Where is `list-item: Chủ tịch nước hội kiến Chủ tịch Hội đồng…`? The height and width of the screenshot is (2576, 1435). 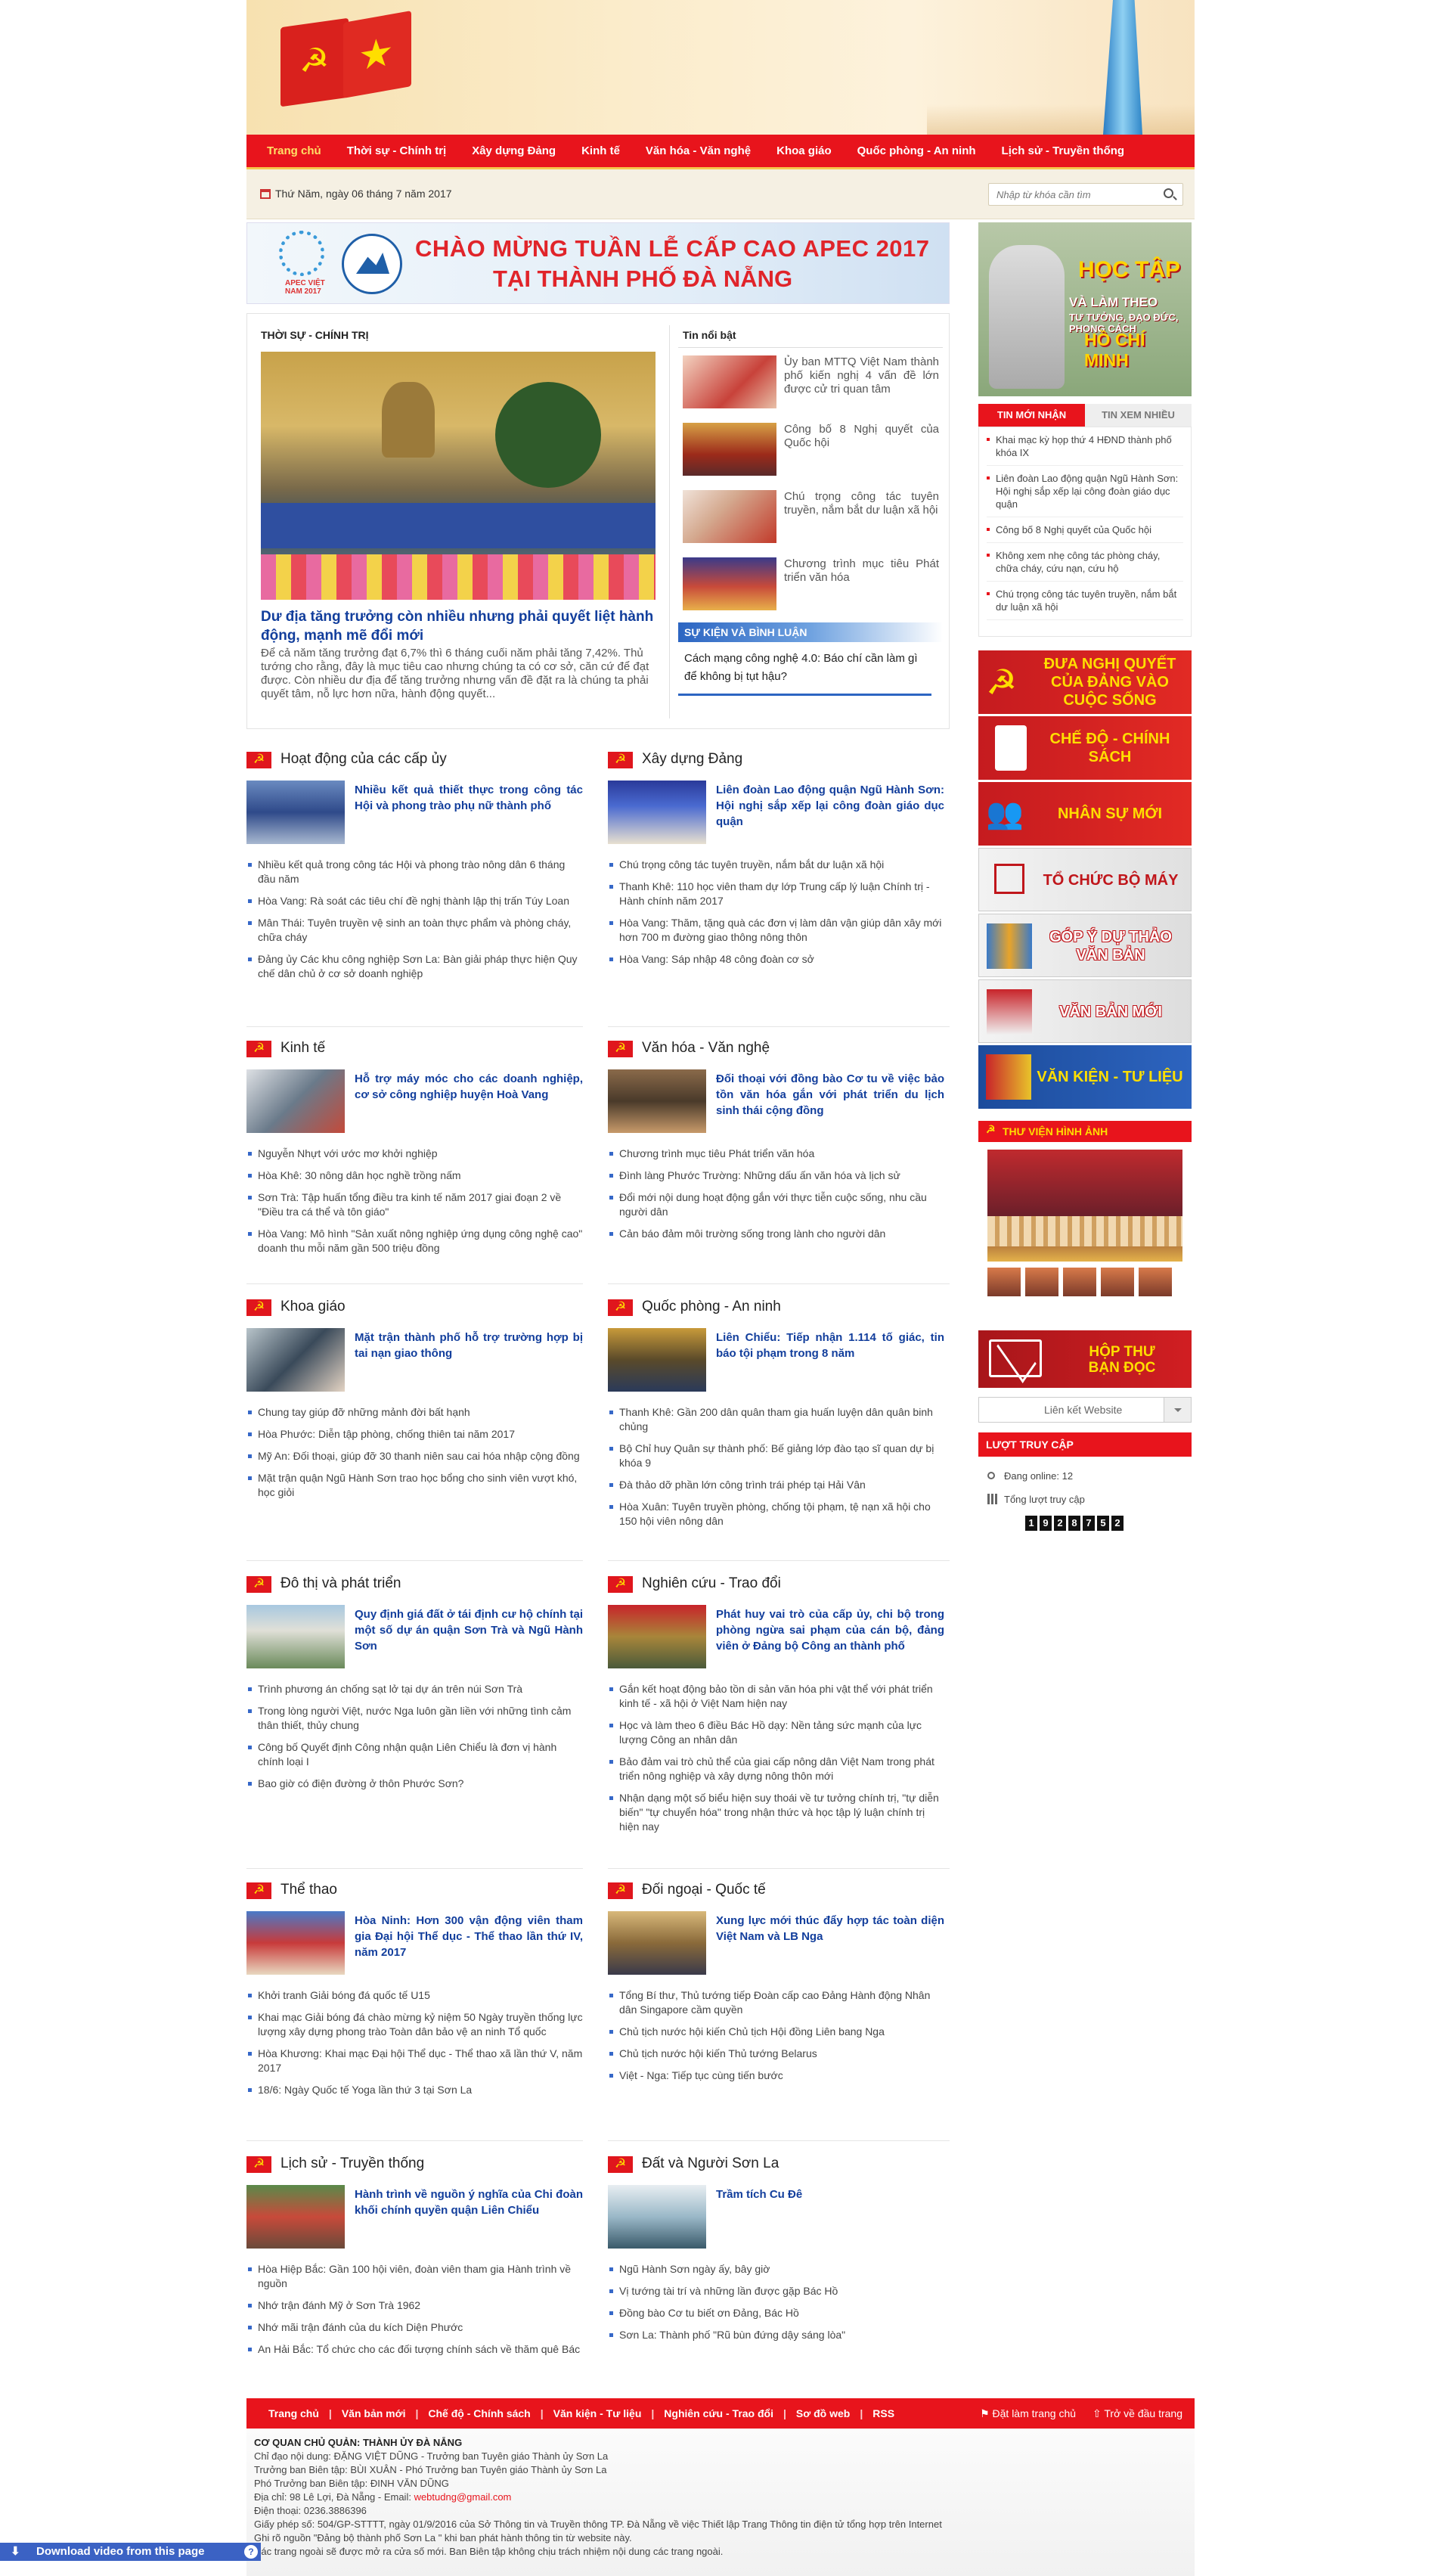
list-item: Chủ tịch nước hội kiến Chủ tịch Hội đồng… is located at coordinates (776, 2032).